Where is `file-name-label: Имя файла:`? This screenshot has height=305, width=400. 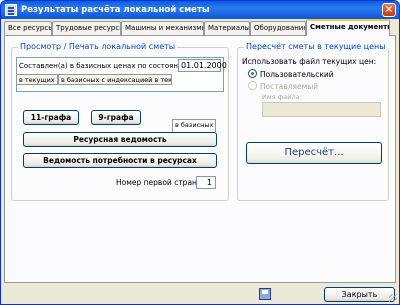
file-name-label: Имя файла: is located at coordinates (282, 97).